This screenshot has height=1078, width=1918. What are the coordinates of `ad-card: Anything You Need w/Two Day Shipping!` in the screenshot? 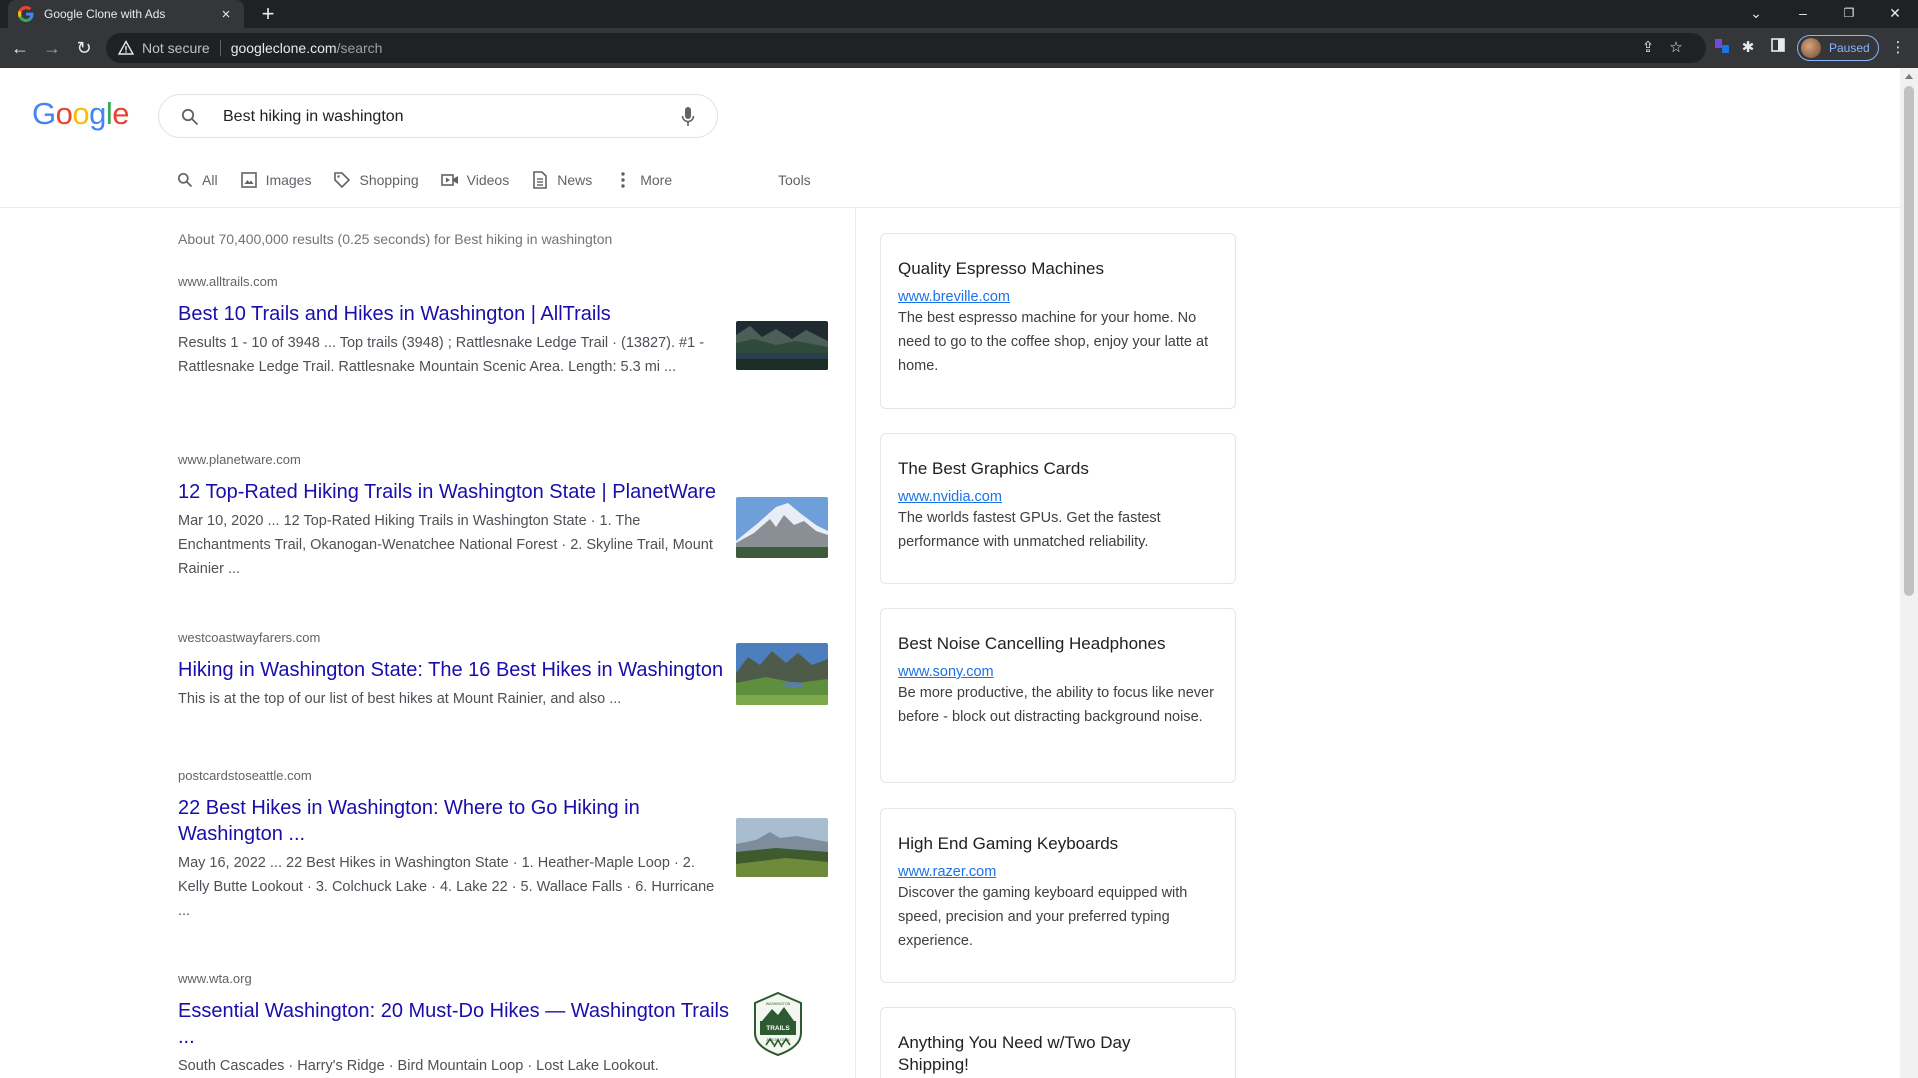 It's located at (1058, 1042).